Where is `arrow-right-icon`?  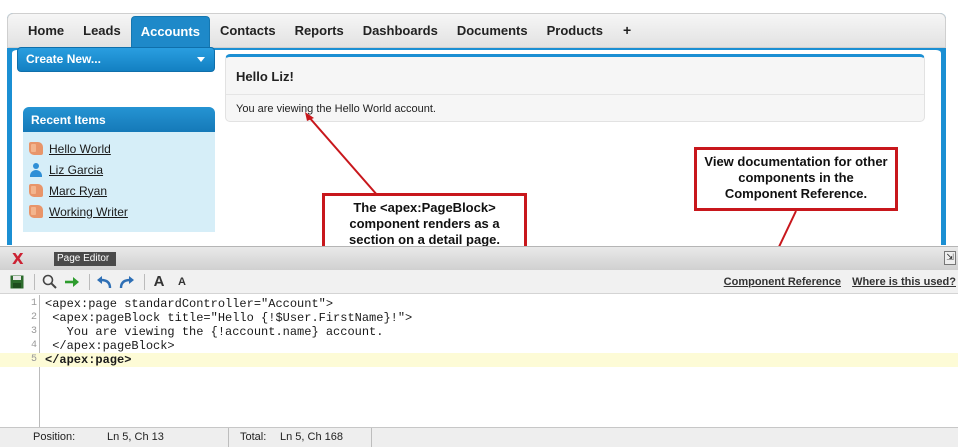 arrow-right-icon is located at coordinates (72, 282).